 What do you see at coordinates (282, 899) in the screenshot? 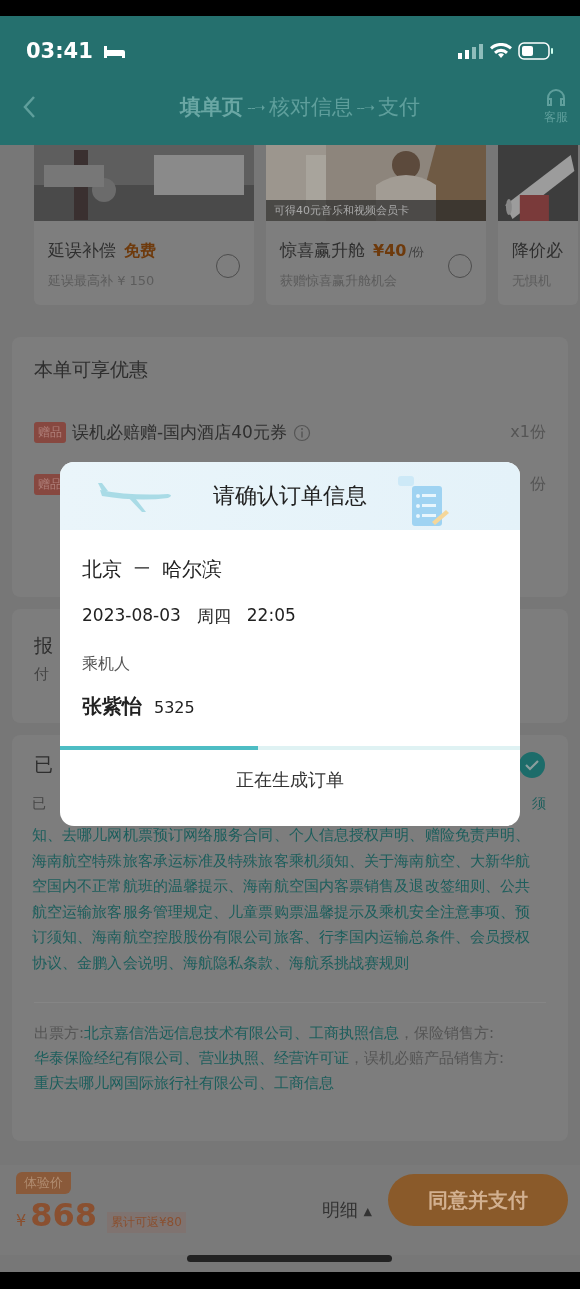
I see `agreement-links: 知、去哪儿网机票预订网络服务合同、个人信息授权声明、赠险免责声明、海南航空特殊旅客承运标准及特殊旅客乘机须知、关于海南航空、大新华航空国内不正常航班的温馨提示、海南航空国内客票销售及退改签细则、公共航空运输旅客服务管理规定、儿童票购票温馨提示及乘机安全注意事项、预订须知、海南航空控股股份有限公司旅客、行李国内运输总条件、会员授权协议、金鹏入会说明、海航隐私条款、海航系挑战赛规则` at bounding box center [282, 899].